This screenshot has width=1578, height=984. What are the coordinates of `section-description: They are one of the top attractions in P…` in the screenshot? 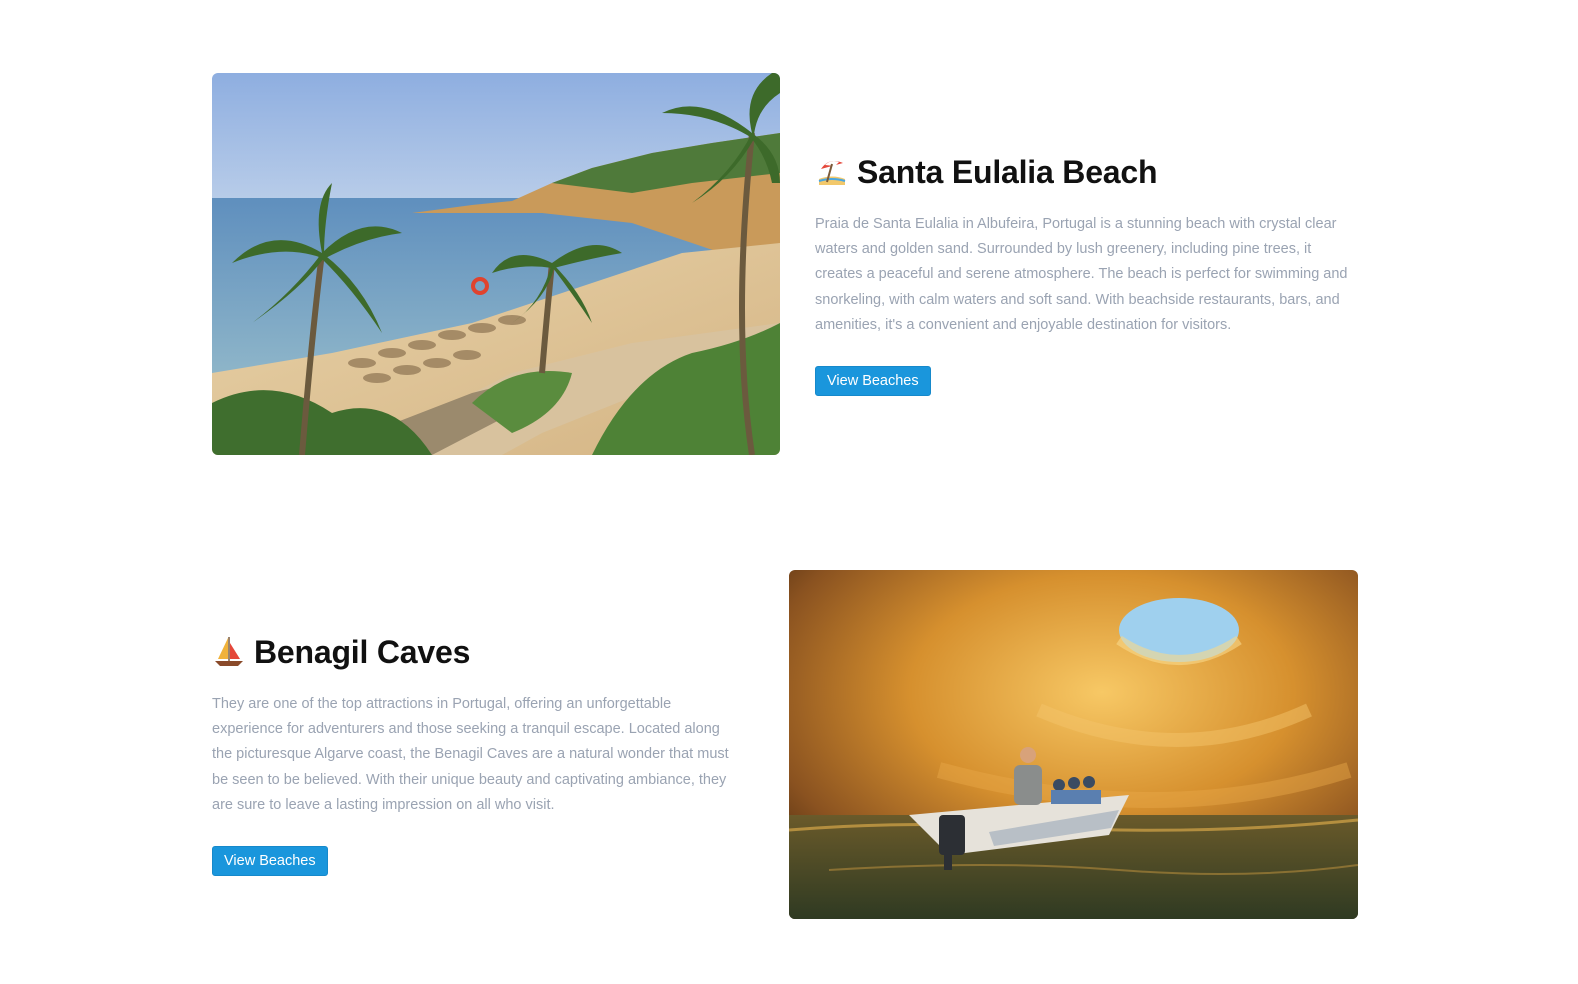 It's located at (470, 754).